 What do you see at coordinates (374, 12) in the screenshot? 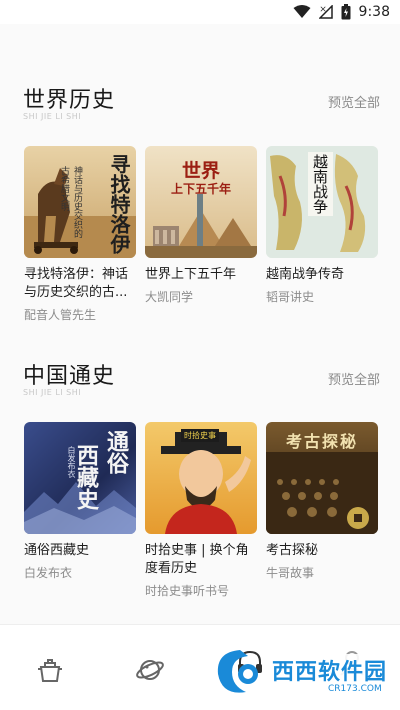
I see `status-time: 9:38` at bounding box center [374, 12].